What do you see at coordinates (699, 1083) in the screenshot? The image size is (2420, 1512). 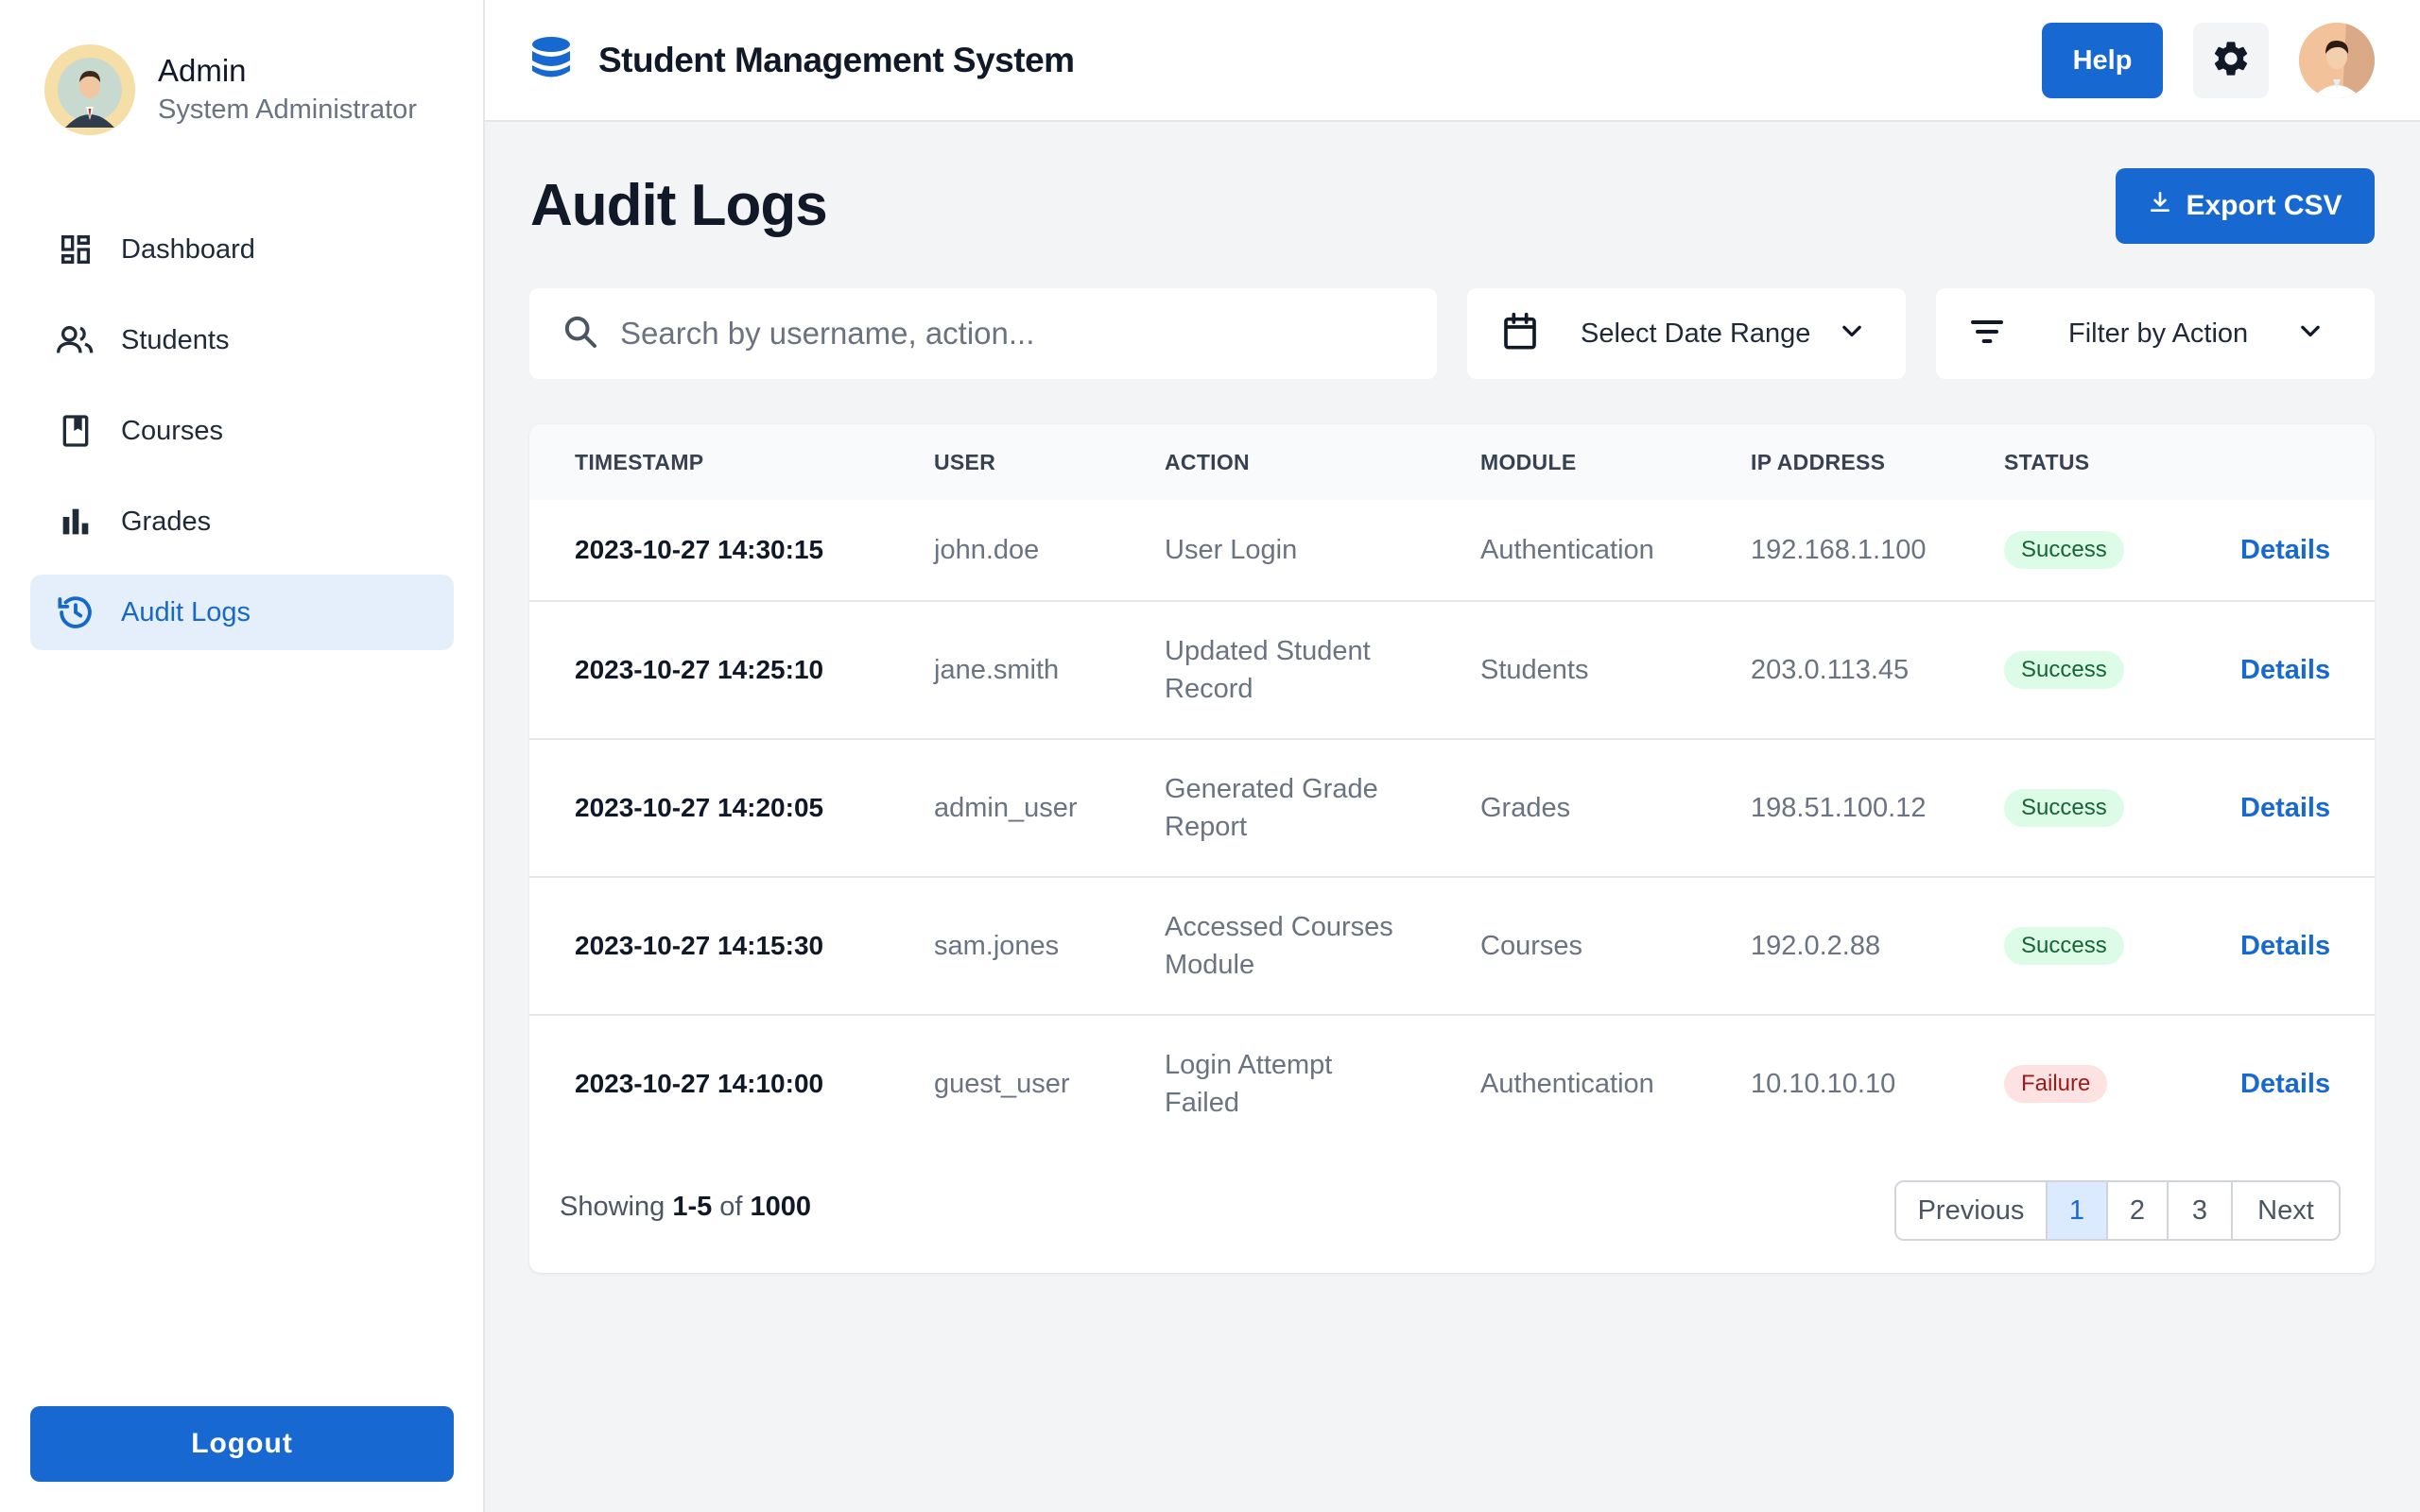 I see `timestamp-cell: 2023-10-27 14:10:00` at bounding box center [699, 1083].